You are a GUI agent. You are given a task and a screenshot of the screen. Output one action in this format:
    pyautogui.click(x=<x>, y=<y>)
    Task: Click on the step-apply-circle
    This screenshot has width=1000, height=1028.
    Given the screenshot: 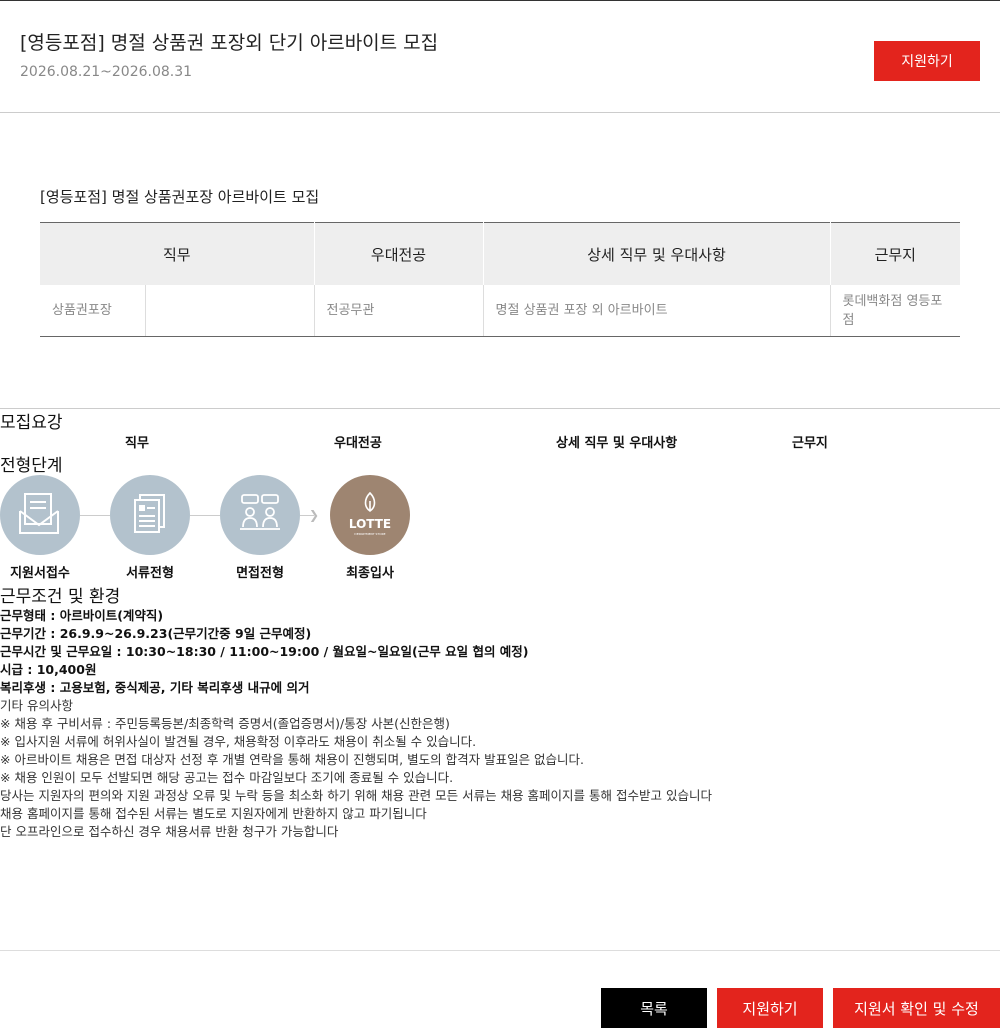 What is the action you would take?
    pyautogui.click(x=40, y=515)
    